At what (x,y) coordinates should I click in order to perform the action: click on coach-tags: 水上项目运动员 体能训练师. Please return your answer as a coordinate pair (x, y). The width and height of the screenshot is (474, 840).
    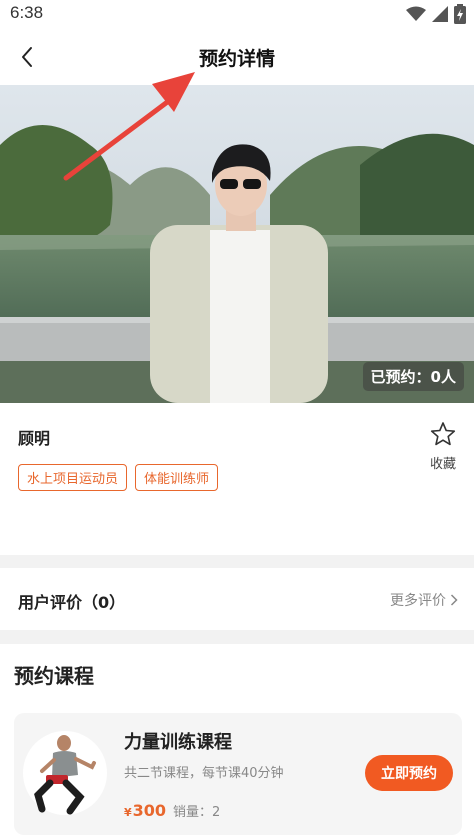
    Looking at the image, I should click on (118, 477).